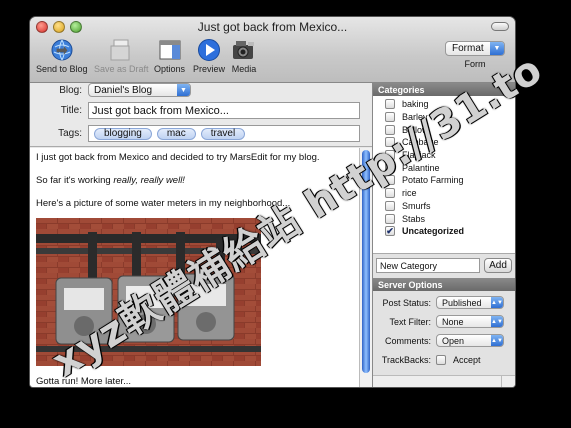 The image size is (571, 428). What do you see at coordinates (433, 231) in the screenshot?
I see `category-label: Uncategorized` at bounding box center [433, 231].